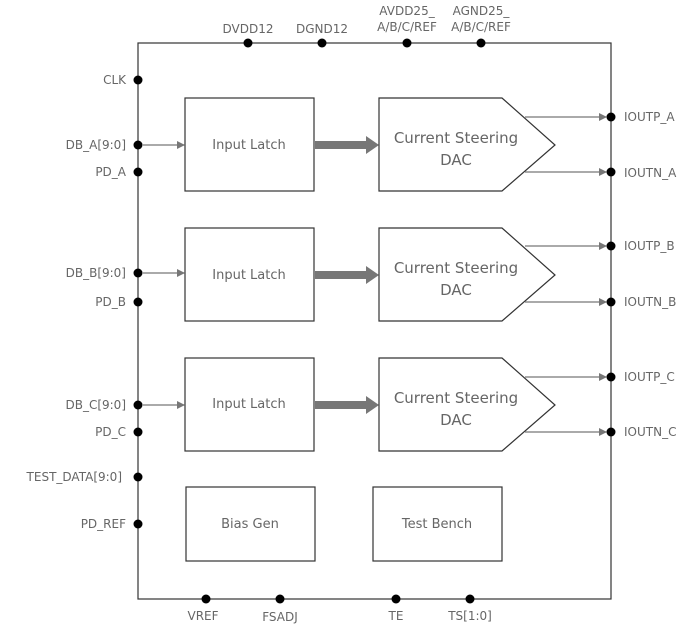 This screenshot has width=700, height=630. What do you see at coordinates (103, 524) in the screenshot?
I see `pin-label-pd-ref: PD_REF` at bounding box center [103, 524].